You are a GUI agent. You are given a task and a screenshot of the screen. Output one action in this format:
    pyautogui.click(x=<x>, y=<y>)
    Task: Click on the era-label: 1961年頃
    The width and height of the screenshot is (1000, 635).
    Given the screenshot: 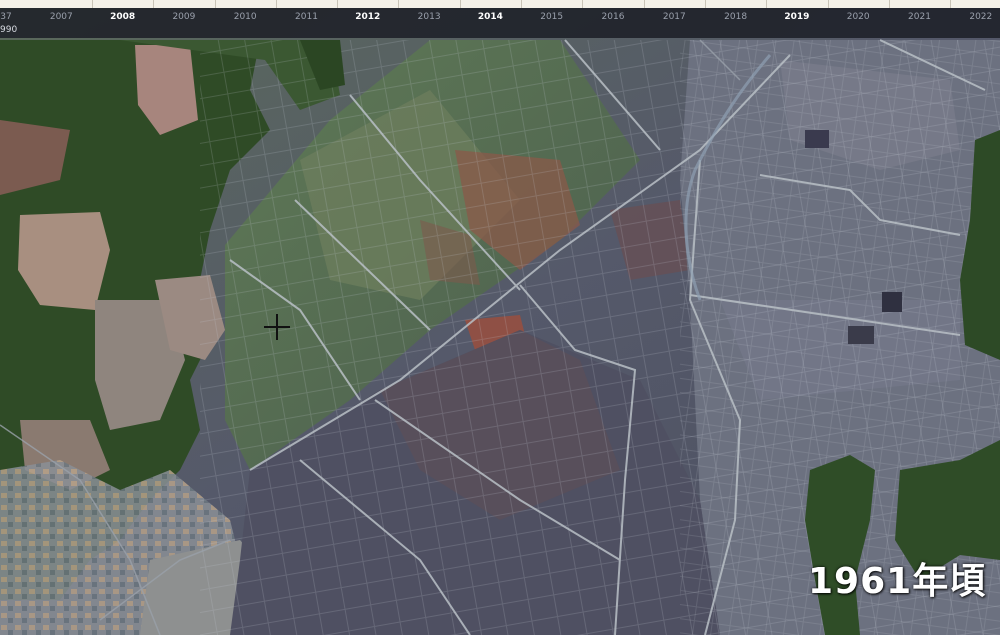 What is the action you would take?
    pyautogui.click(x=897, y=581)
    